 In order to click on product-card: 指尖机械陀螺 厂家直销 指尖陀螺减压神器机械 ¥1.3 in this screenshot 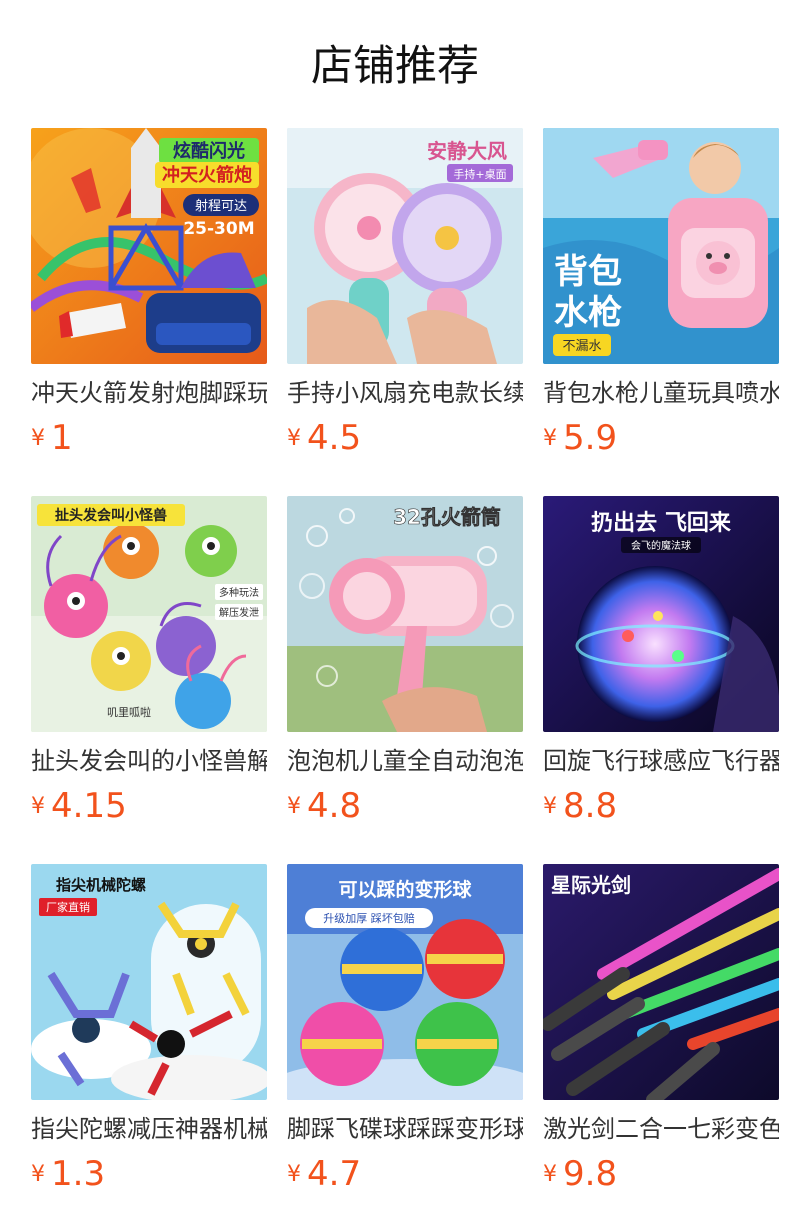, I will do `click(149, 1029)`.